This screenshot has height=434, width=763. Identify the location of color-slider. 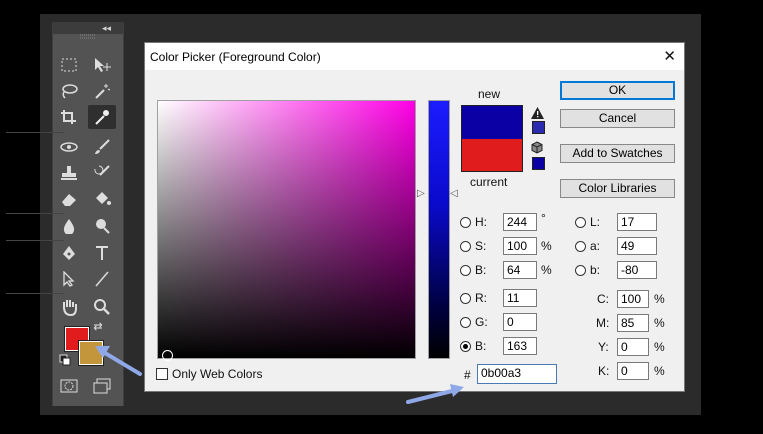
(439, 229).